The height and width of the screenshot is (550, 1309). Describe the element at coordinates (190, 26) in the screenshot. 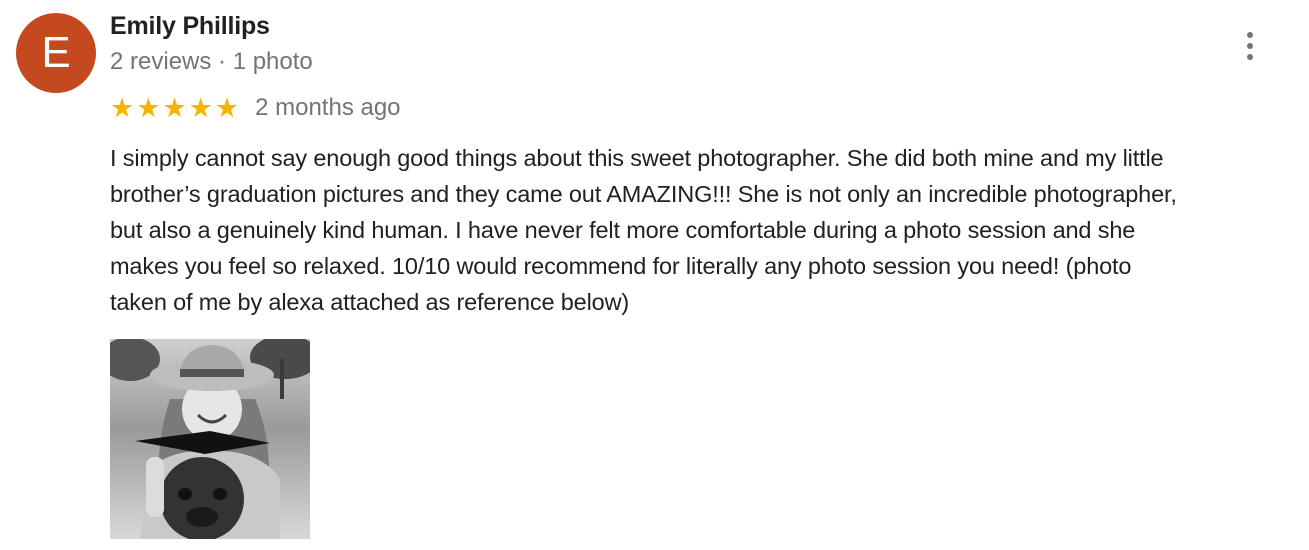

I see `reviewer-name: Emily Phillips` at that location.